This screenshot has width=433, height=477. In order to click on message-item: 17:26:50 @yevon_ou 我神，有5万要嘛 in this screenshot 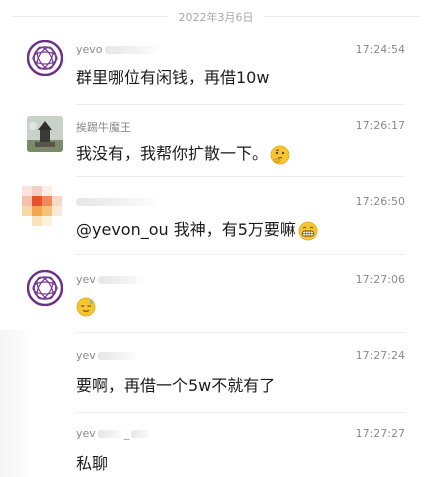, I will do `click(216, 218)`.